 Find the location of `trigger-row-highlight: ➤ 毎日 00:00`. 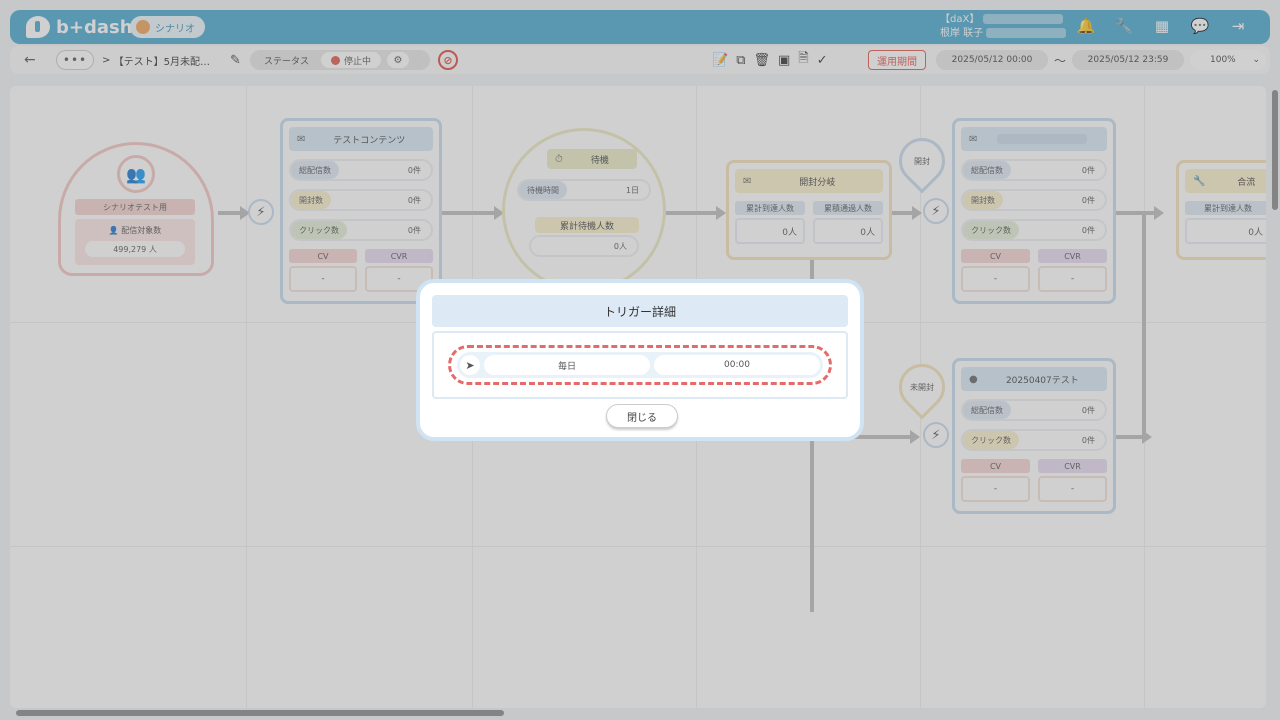

trigger-row-highlight: ➤ 毎日 00:00 is located at coordinates (640, 365).